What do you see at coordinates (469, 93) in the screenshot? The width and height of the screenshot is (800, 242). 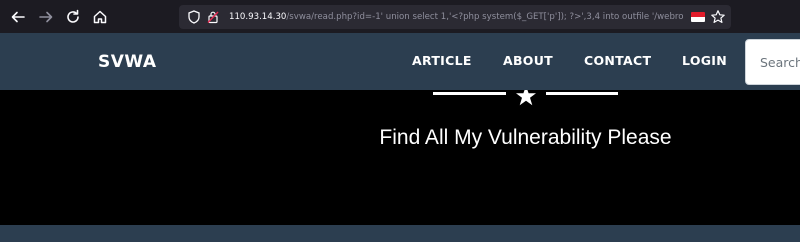 I see `divider-line-left` at bounding box center [469, 93].